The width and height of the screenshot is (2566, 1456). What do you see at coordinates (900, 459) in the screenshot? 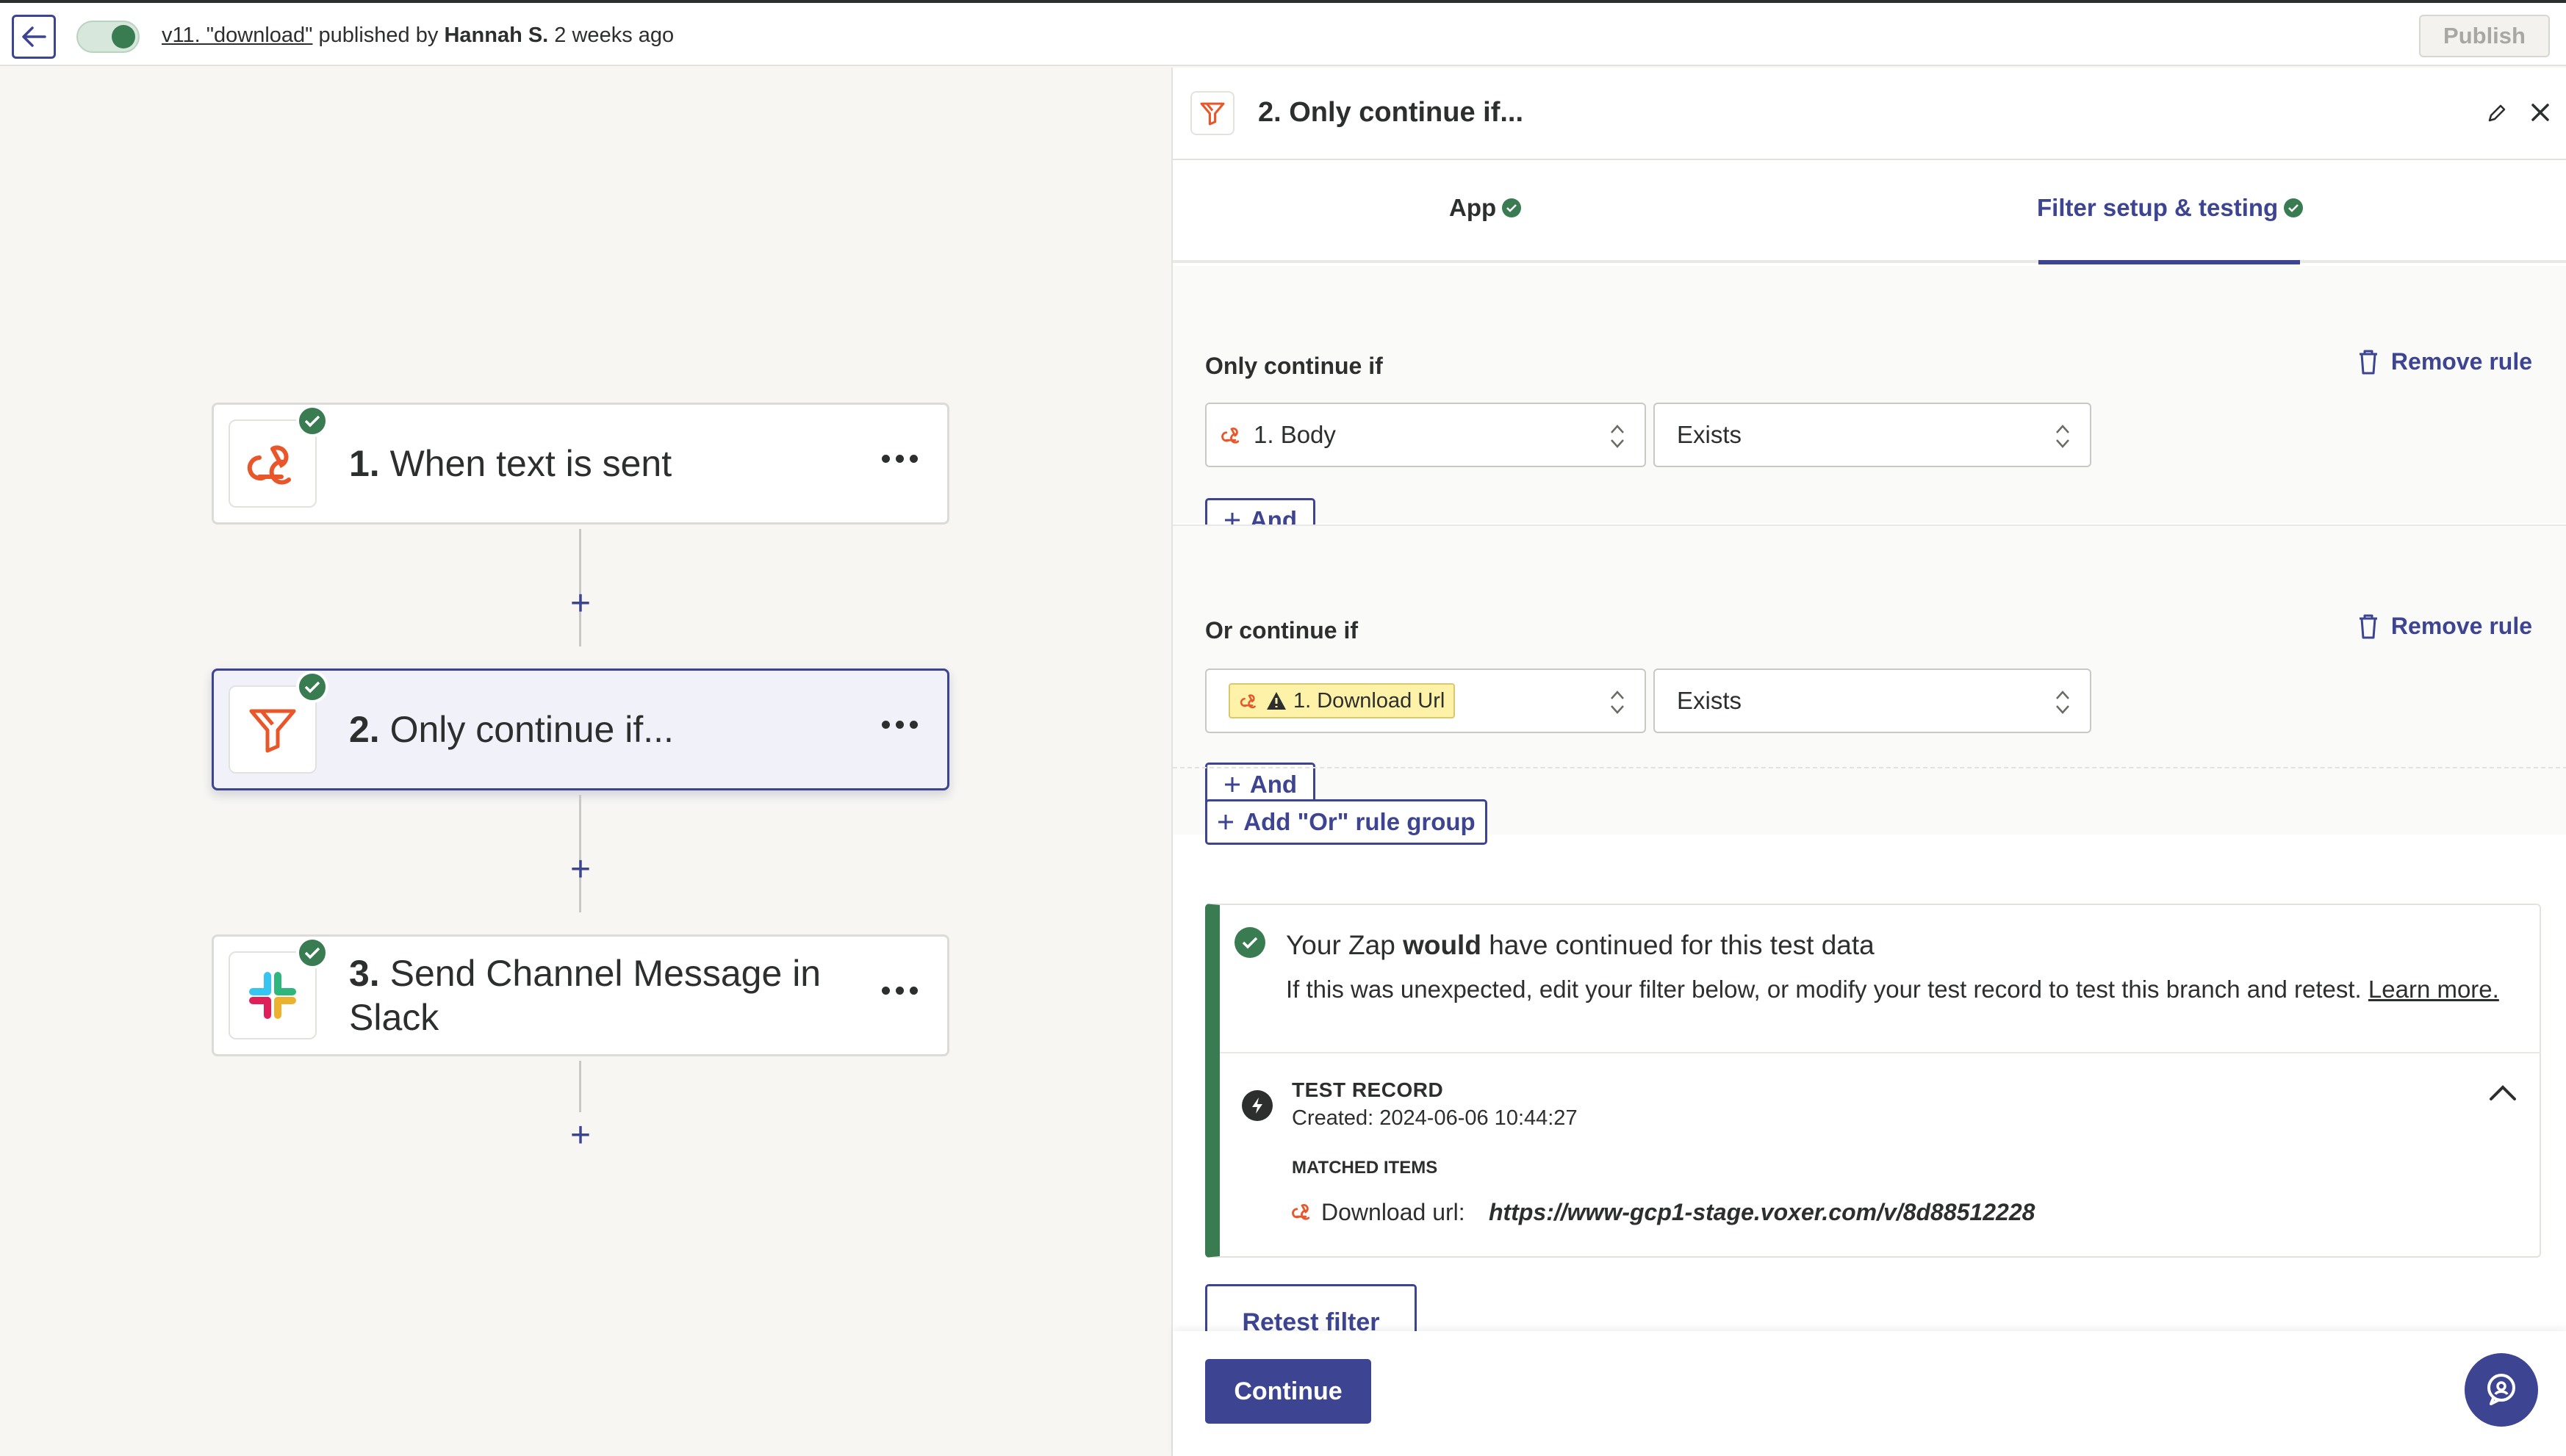
I see `step-1-more-icon` at bounding box center [900, 459].